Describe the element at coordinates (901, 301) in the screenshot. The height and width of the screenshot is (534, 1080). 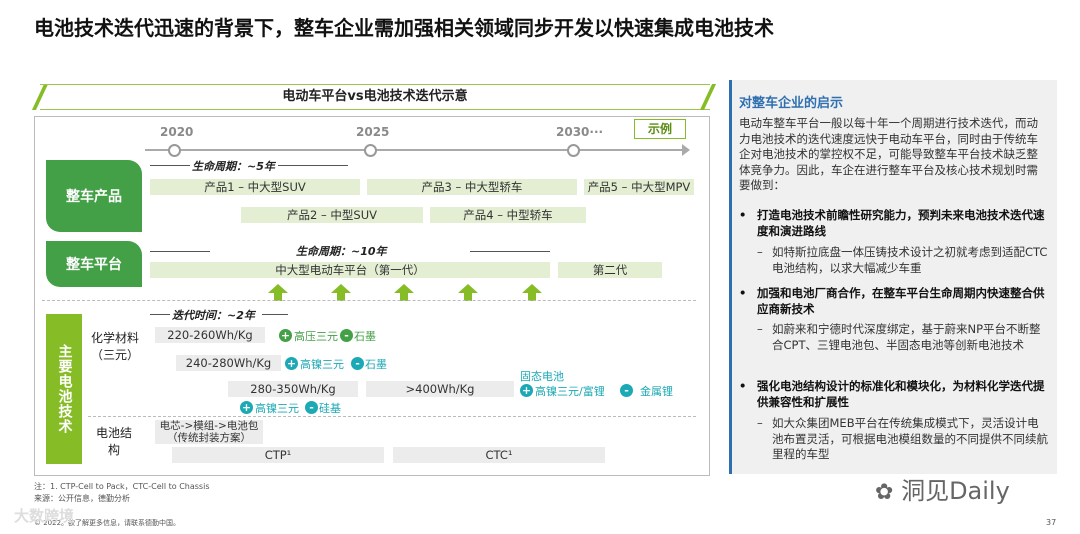
I see `insight-point-2: 加强和电池厂商合作，在整车平台生命周期内快速整合供应商新技术` at that location.